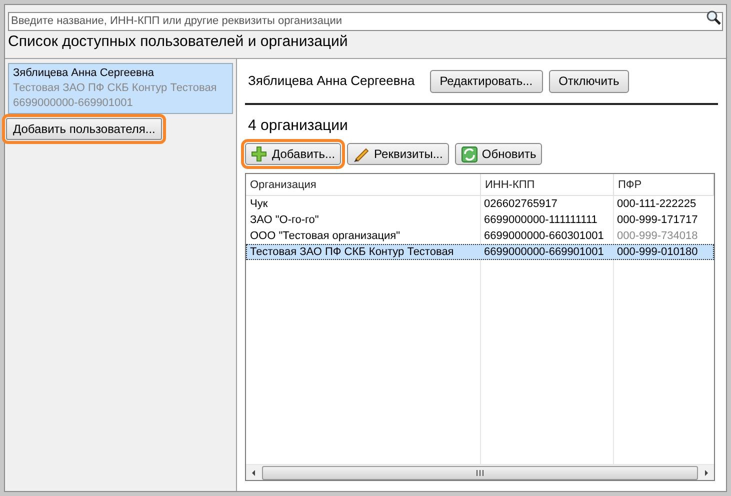  I want to click on disable-button: Отключить, so click(589, 81).